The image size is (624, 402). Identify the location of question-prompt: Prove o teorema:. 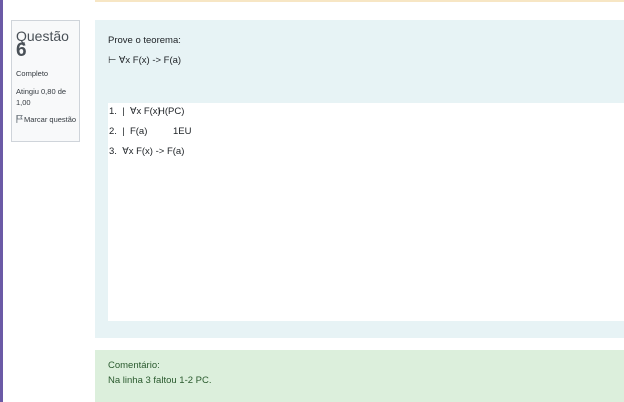
(144, 40).